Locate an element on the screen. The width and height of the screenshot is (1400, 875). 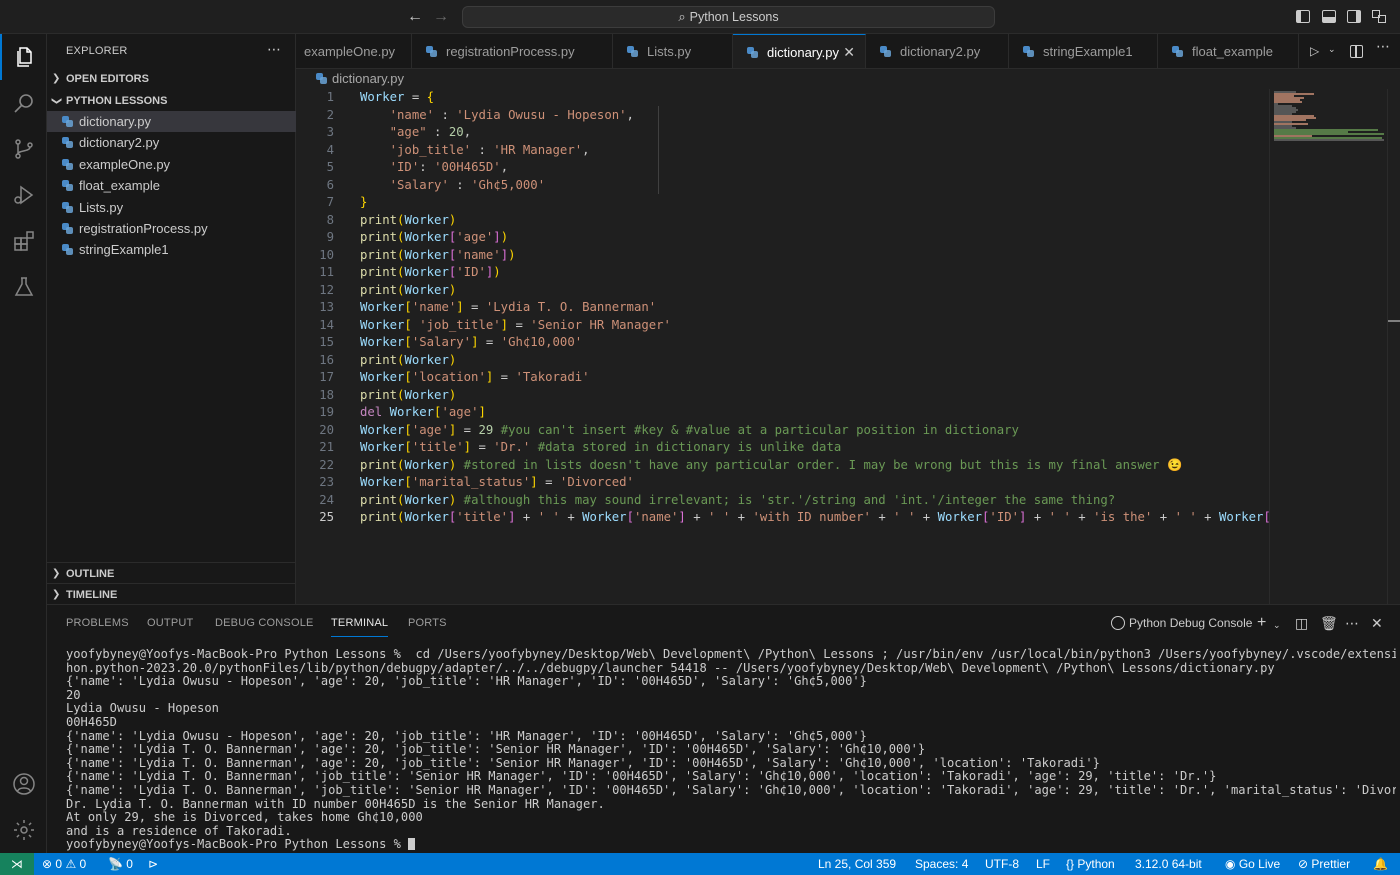
python-lessons-folder: ❯ PYTHON LESSONS is located at coordinates (171, 101).